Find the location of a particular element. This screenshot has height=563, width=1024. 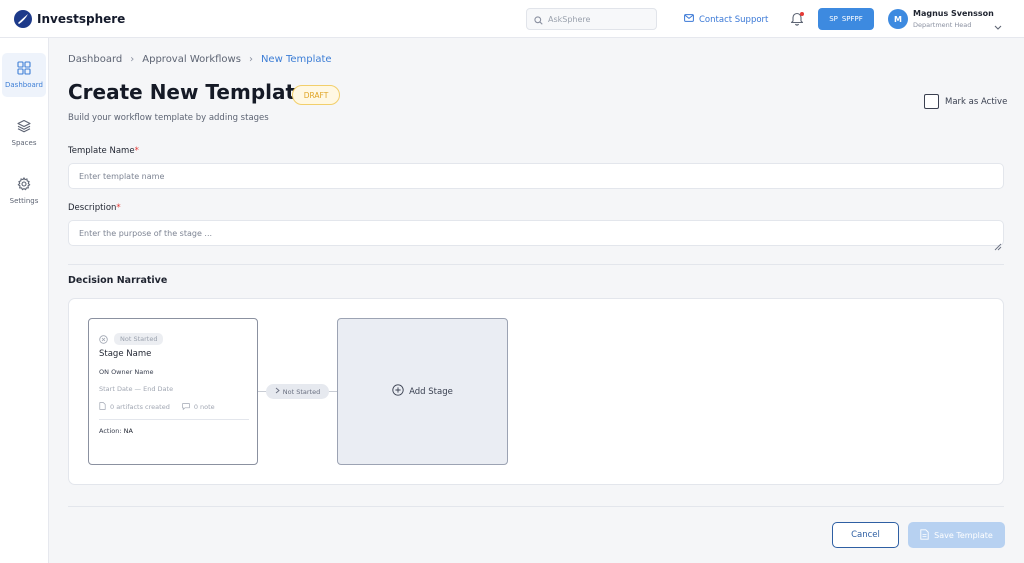

description-label-text: Description is located at coordinates (92, 208).